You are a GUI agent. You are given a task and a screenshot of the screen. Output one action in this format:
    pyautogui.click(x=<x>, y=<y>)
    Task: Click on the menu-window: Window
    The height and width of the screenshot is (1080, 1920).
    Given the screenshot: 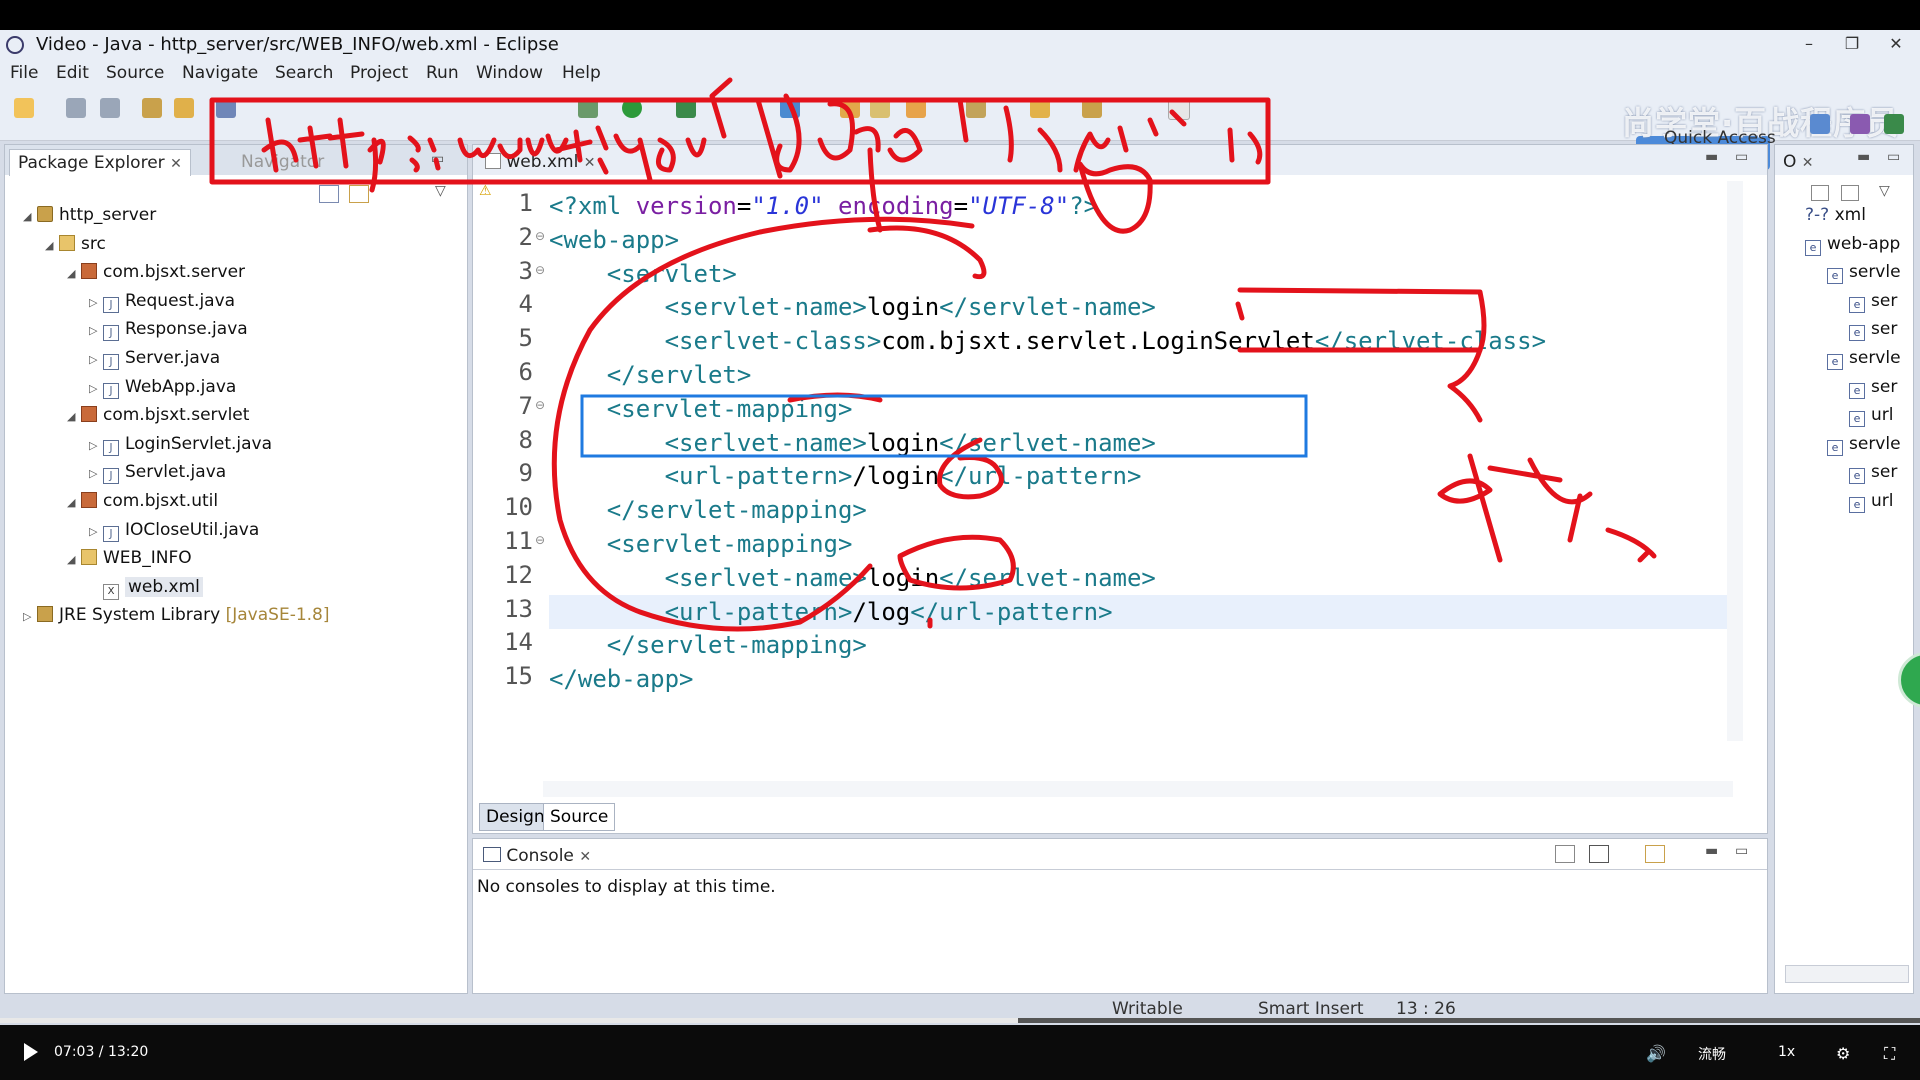 What is the action you would take?
    pyautogui.click(x=509, y=73)
    